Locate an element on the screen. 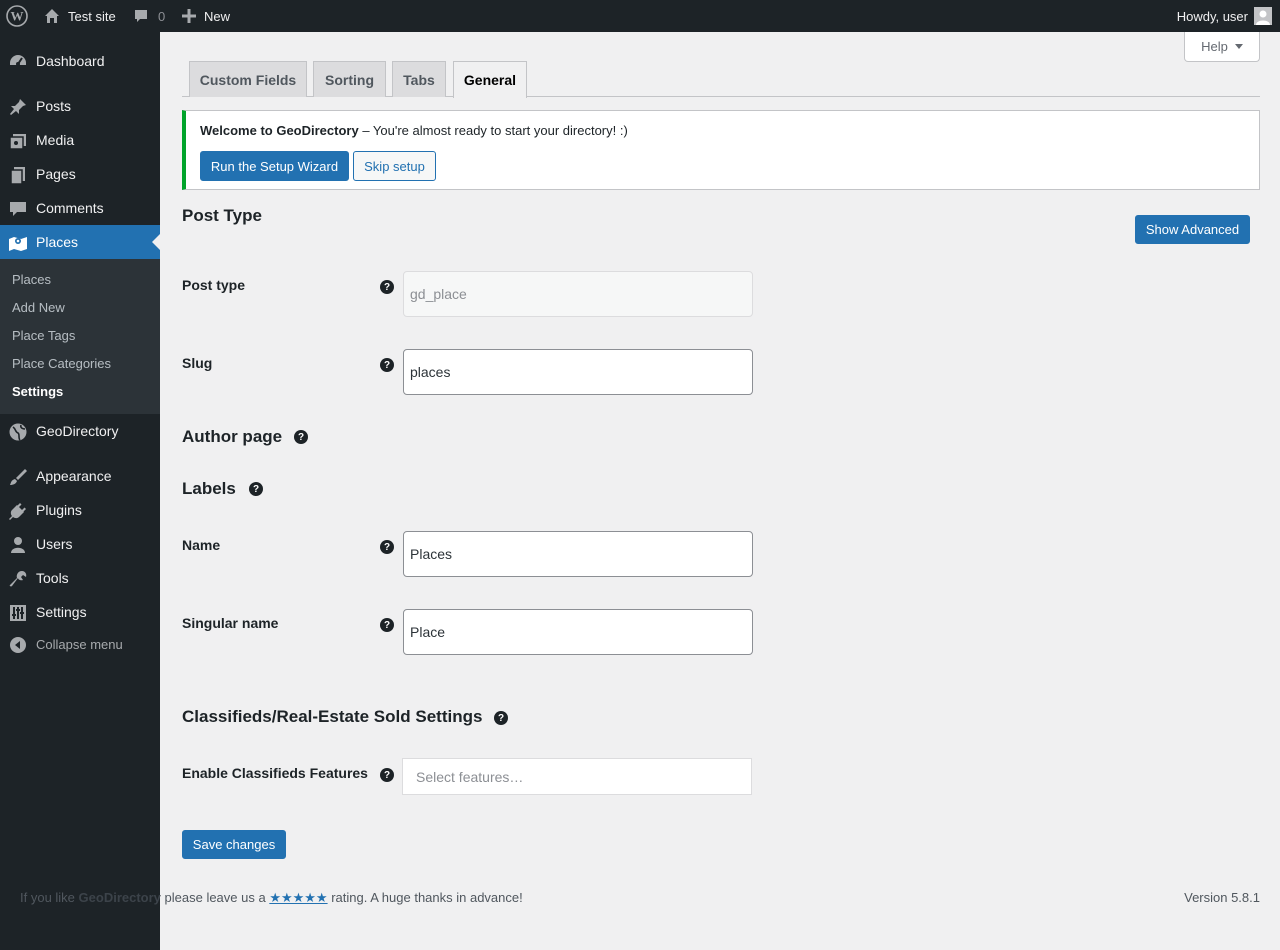 The width and height of the screenshot is (1280, 950). submenu-item-place-categories: Place Categories is located at coordinates (61, 363).